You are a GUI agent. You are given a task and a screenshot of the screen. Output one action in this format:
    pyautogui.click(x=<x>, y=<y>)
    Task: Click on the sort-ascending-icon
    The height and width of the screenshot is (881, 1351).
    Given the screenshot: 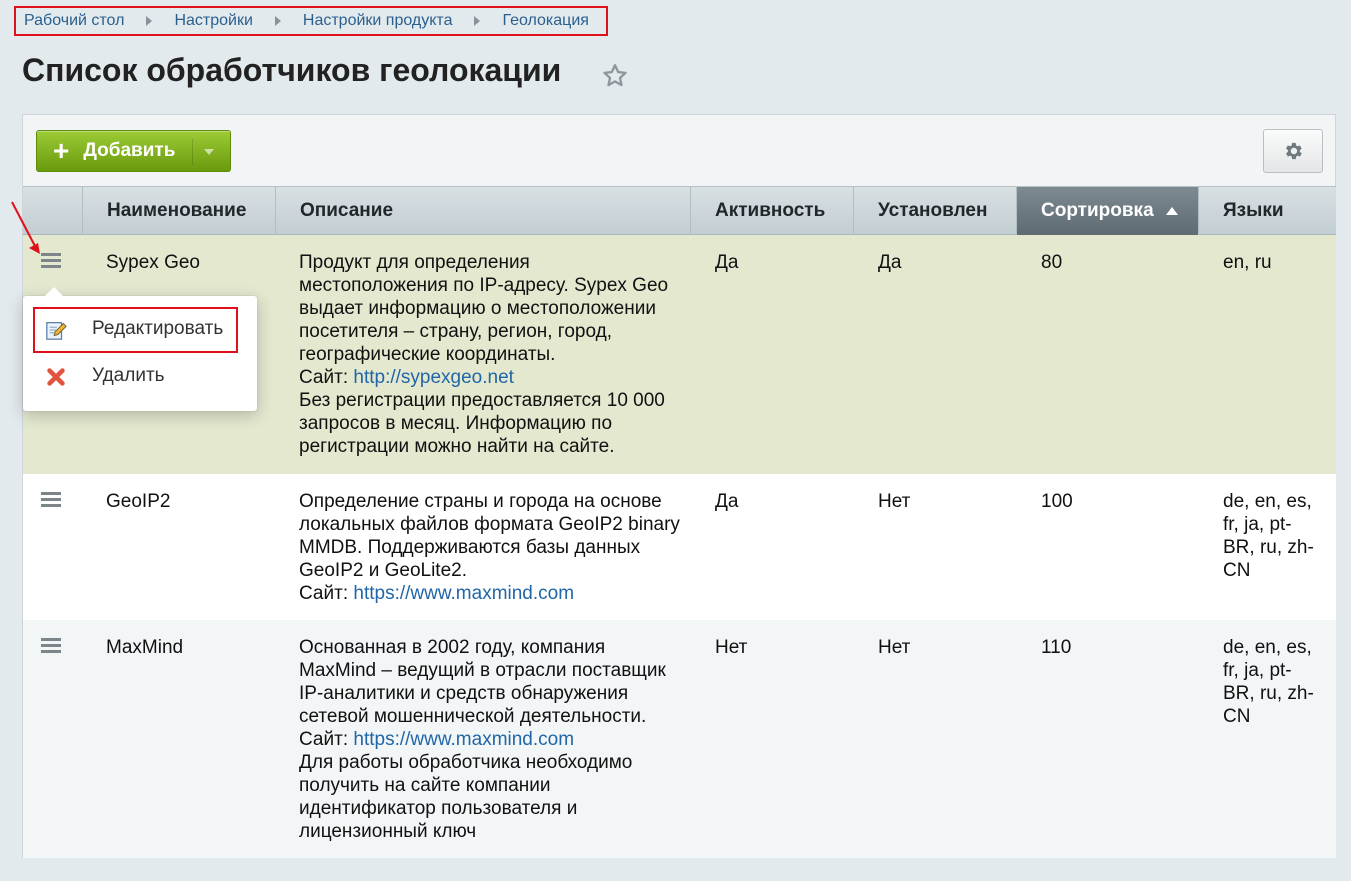 What is the action you would take?
    pyautogui.click(x=1171, y=211)
    